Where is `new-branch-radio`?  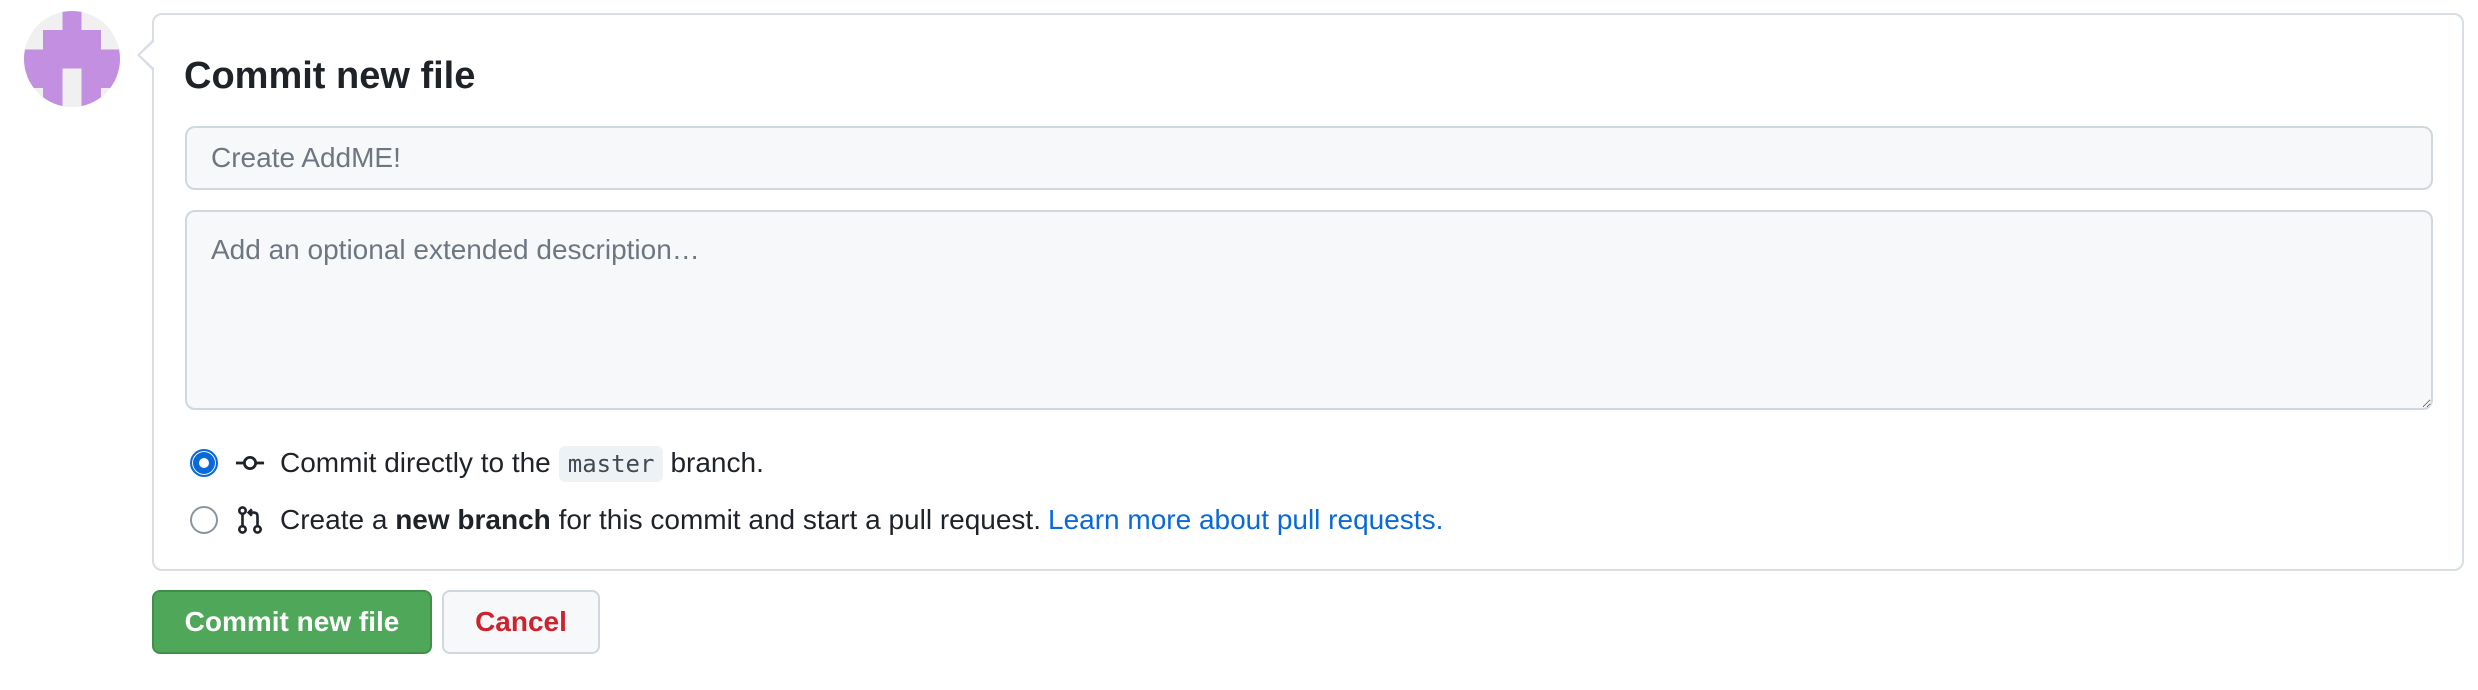 new-branch-radio is located at coordinates (204, 520).